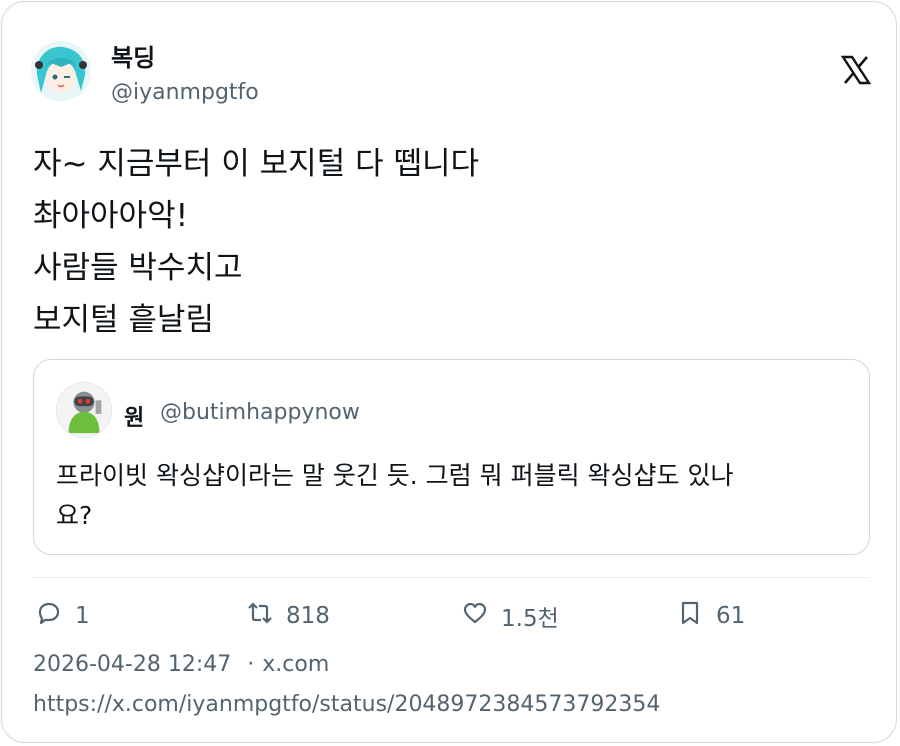 This screenshot has width=900, height=746. I want to click on author-avatar, so click(61, 71).